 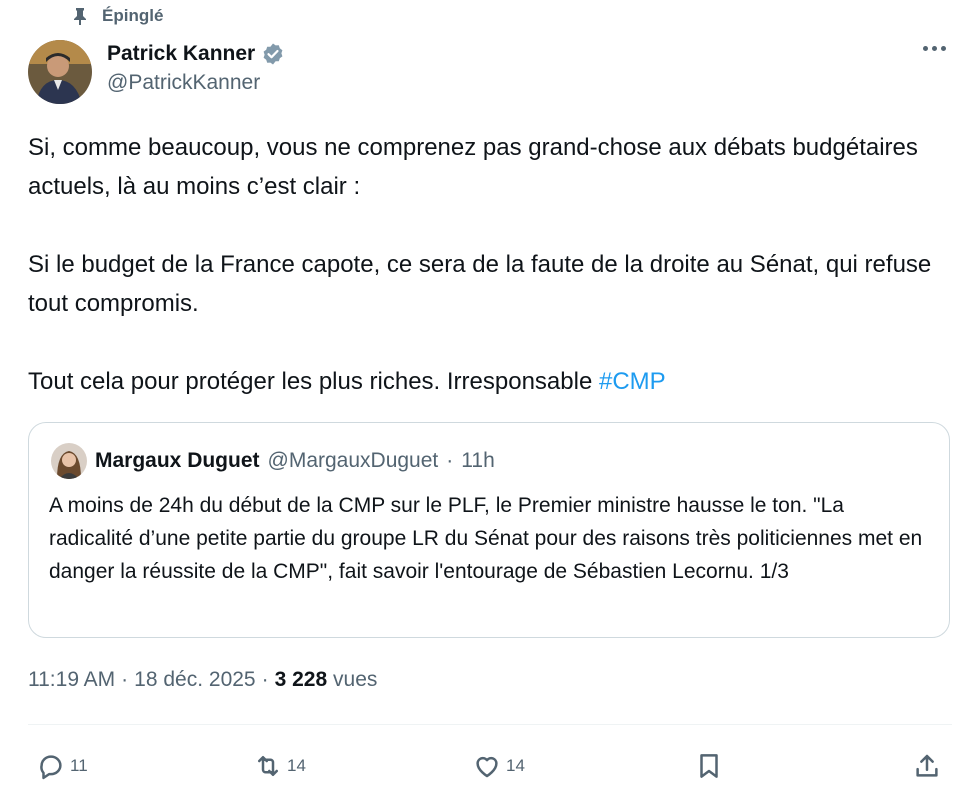 I want to click on like-button: 14, so click(x=498, y=766).